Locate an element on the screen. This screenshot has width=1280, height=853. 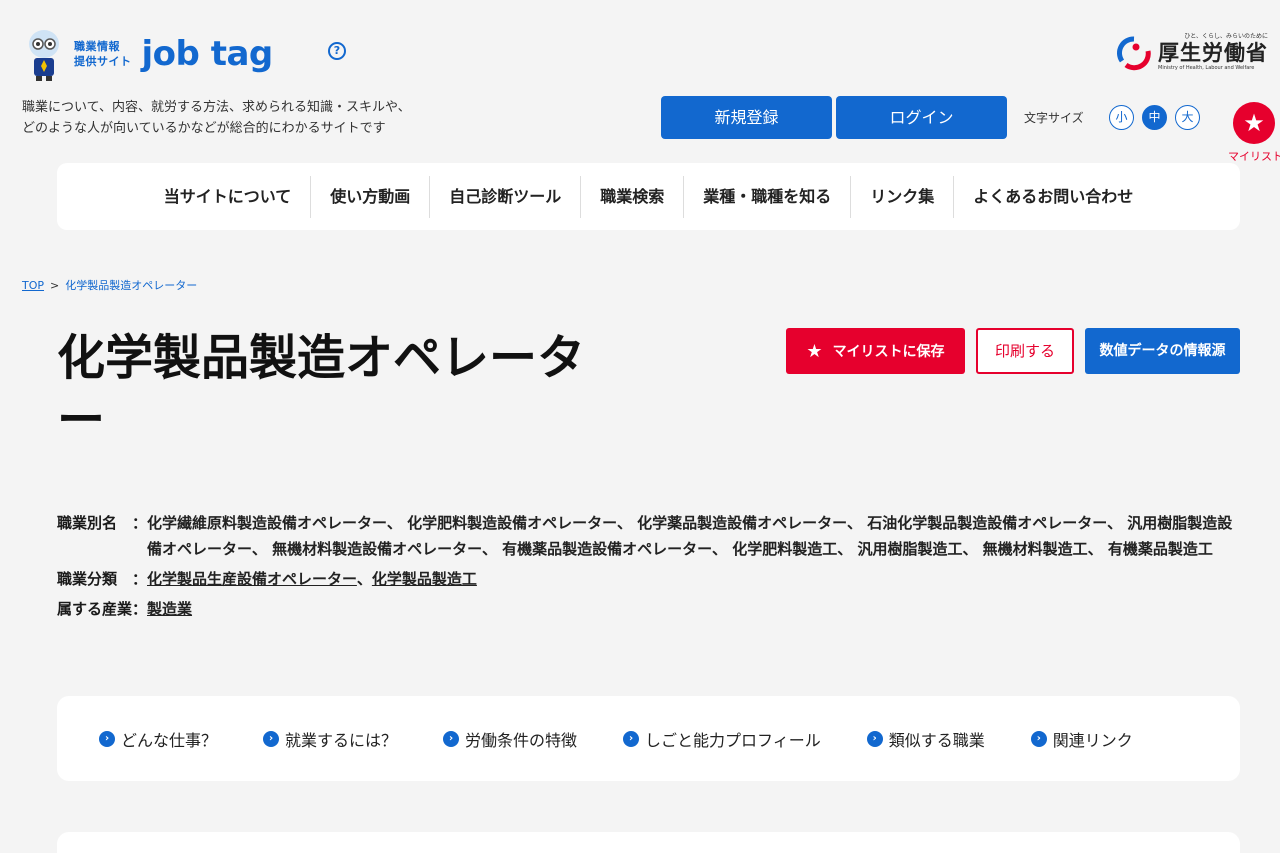
font-size-medium-button: 中 is located at coordinates (1154, 117).